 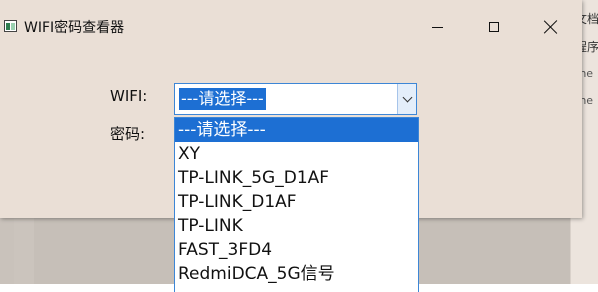 What do you see at coordinates (296, 178) in the screenshot?
I see `wifi-option: TP-LINK_5G_D1AF` at bounding box center [296, 178].